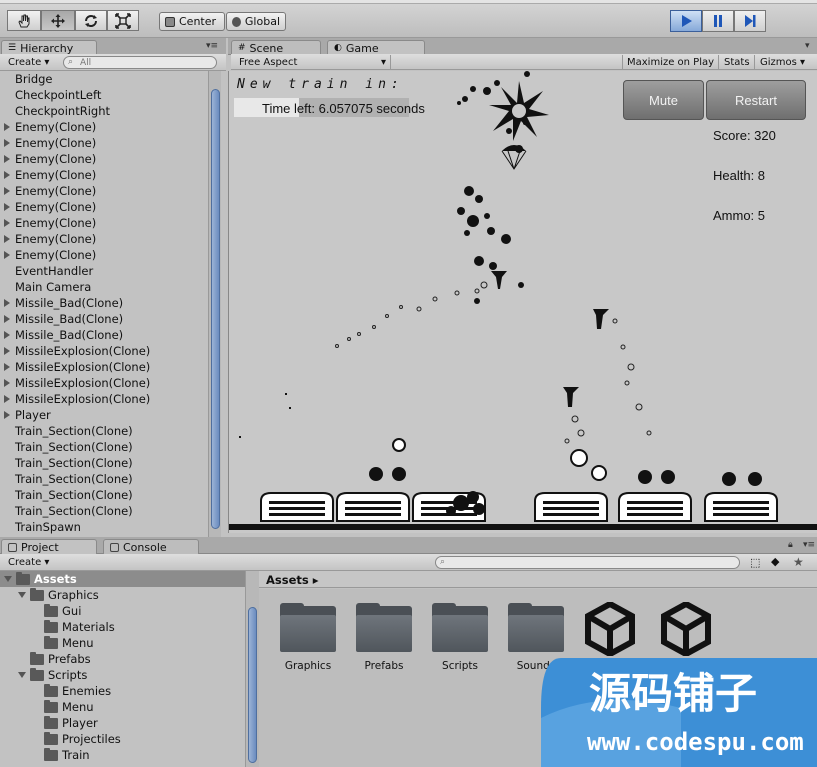  Describe the element at coordinates (276, 47) in the screenshot. I see `tab-scene: # Scene` at that location.